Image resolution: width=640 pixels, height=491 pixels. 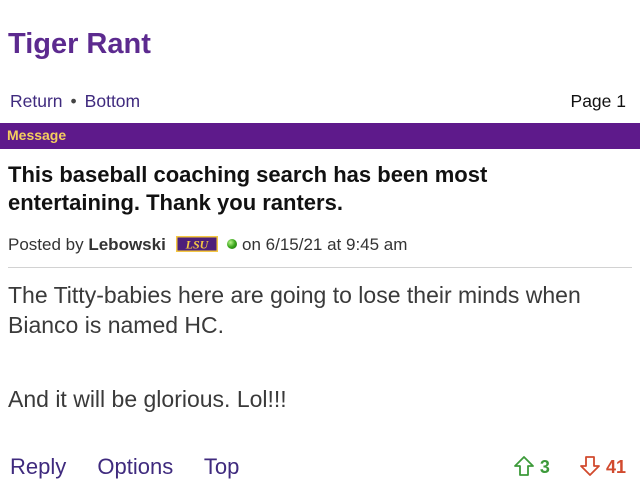 I want to click on posted-by-label: Posted by, so click(x=46, y=244).